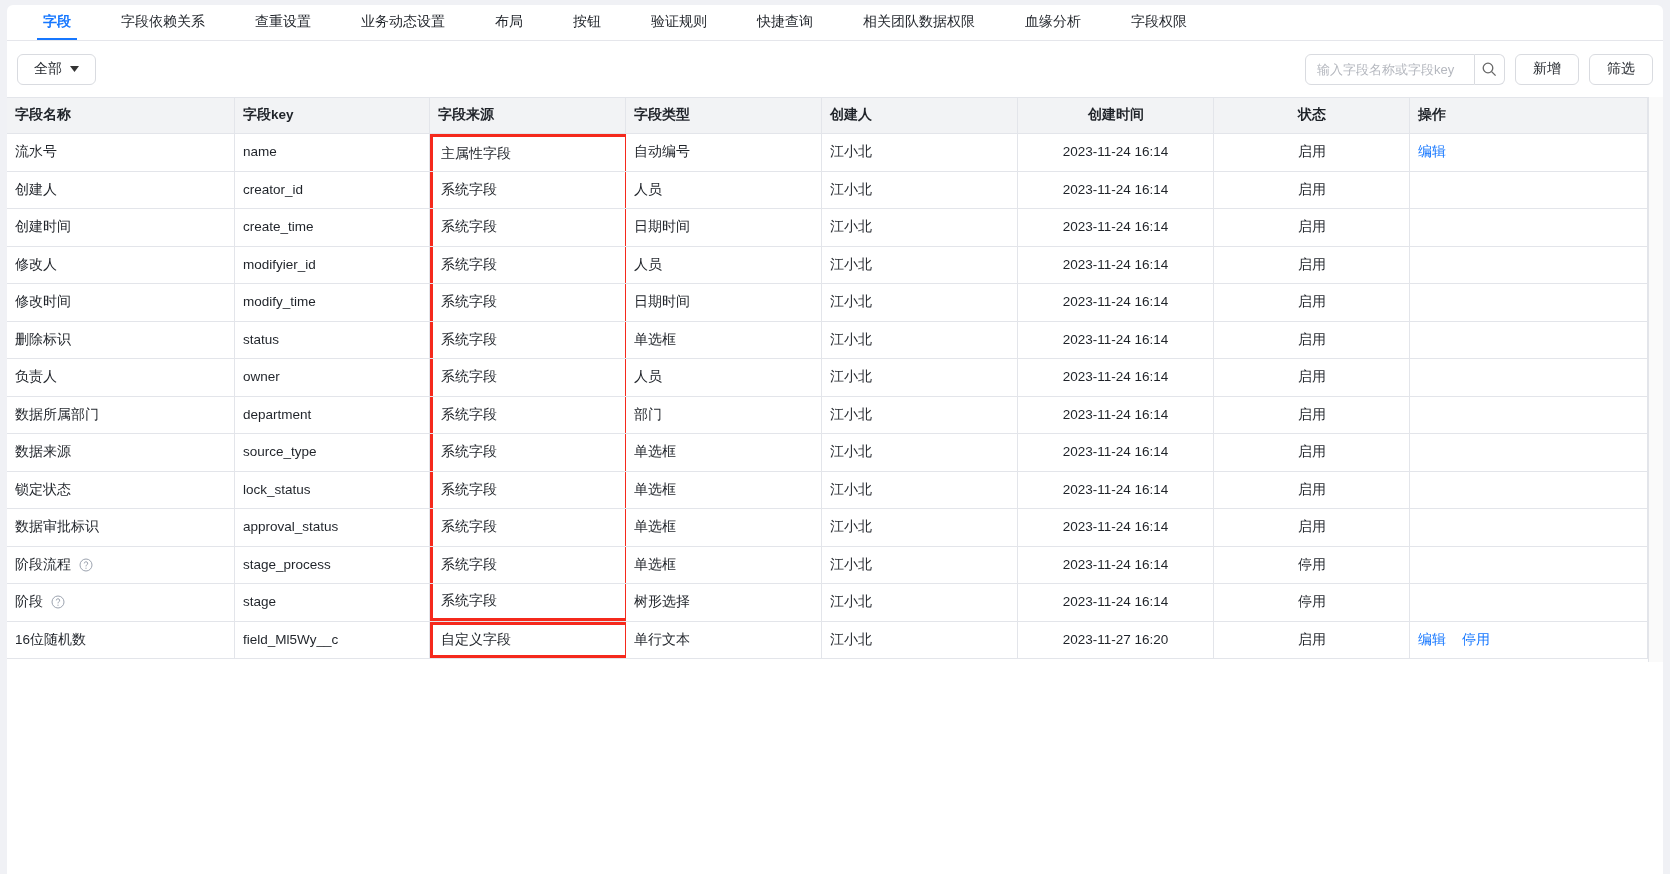  I want to click on column-header: 字段来源, so click(466, 115).